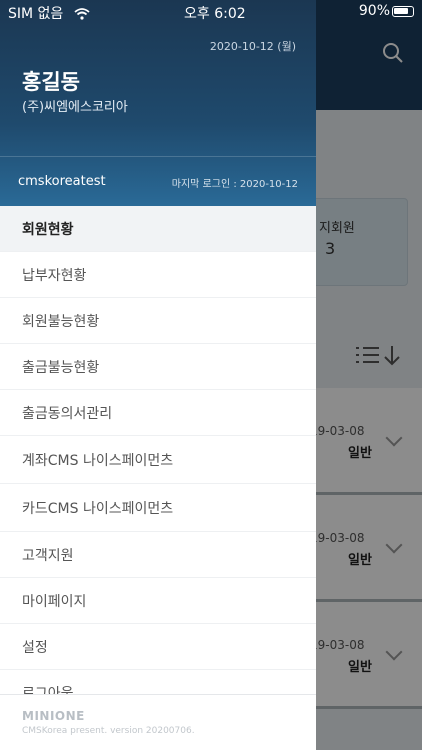  I want to click on clock: 오후 6:02, so click(215, 14).